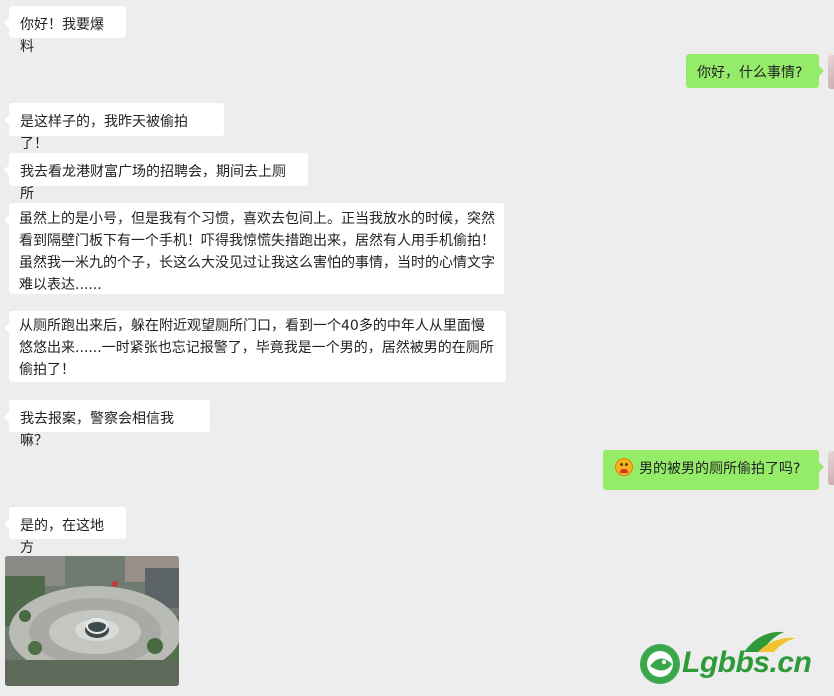  I want to click on watermark-logo: Lgbbs.cn, so click(731, 658).